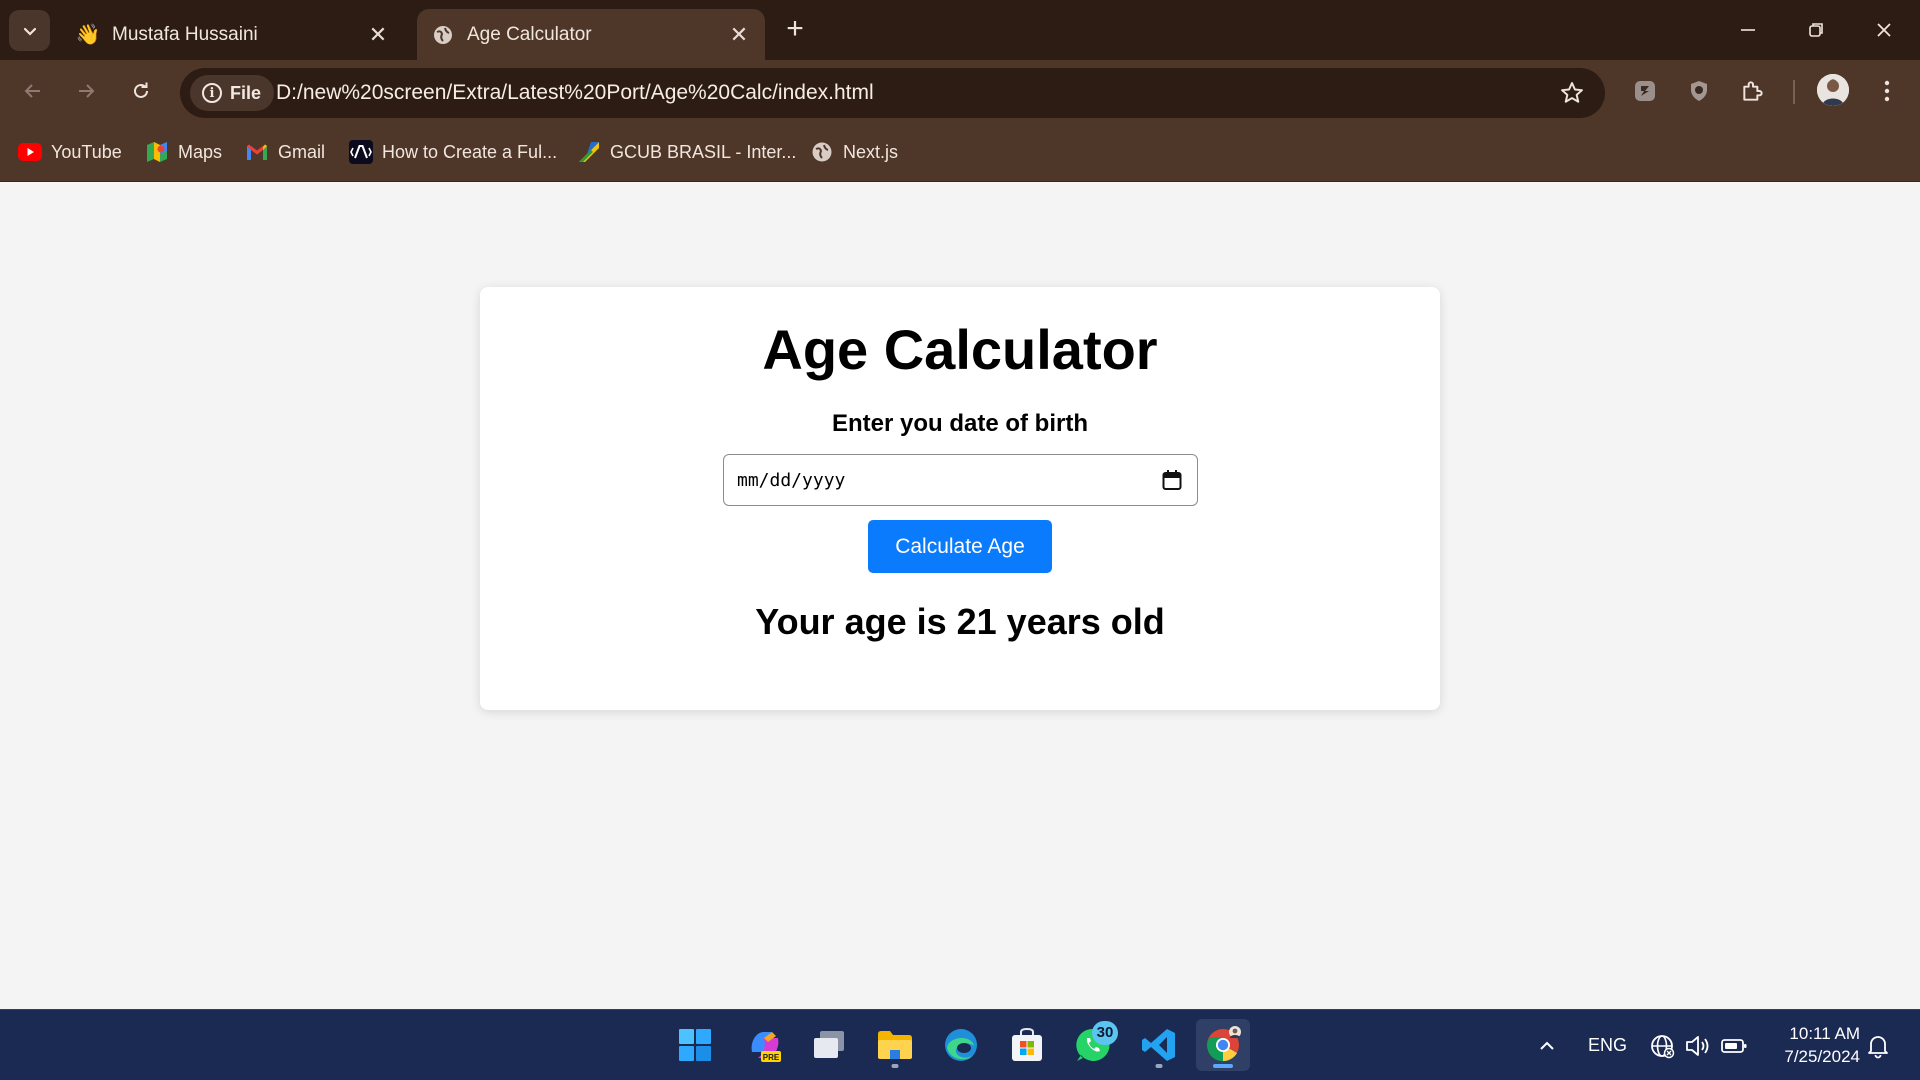 Image resolution: width=1920 pixels, height=1080 pixels. I want to click on battery-button, so click(1734, 1045).